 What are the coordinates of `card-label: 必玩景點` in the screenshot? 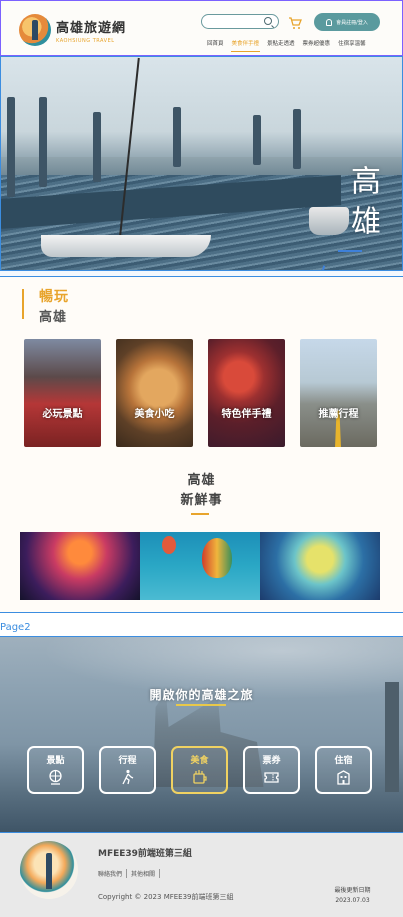 It's located at (62, 414).